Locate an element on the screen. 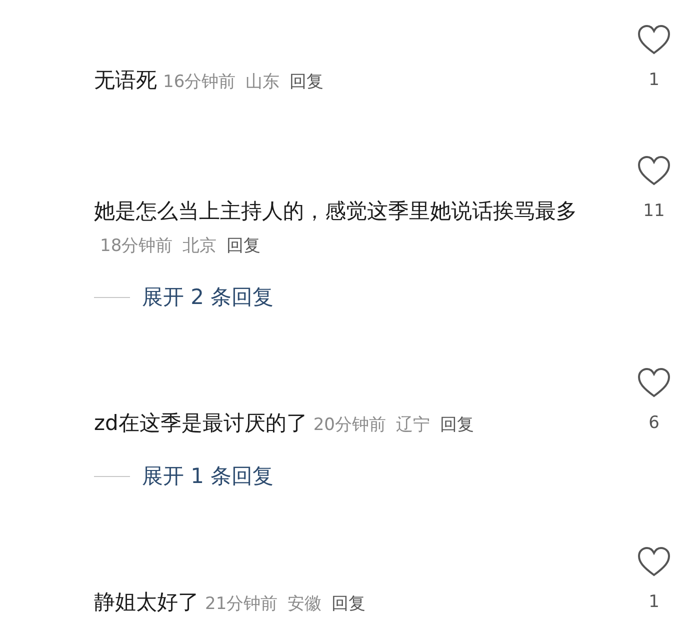 This screenshot has height=639, width=689. comment-location: 辽宁 is located at coordinates (413, 425).